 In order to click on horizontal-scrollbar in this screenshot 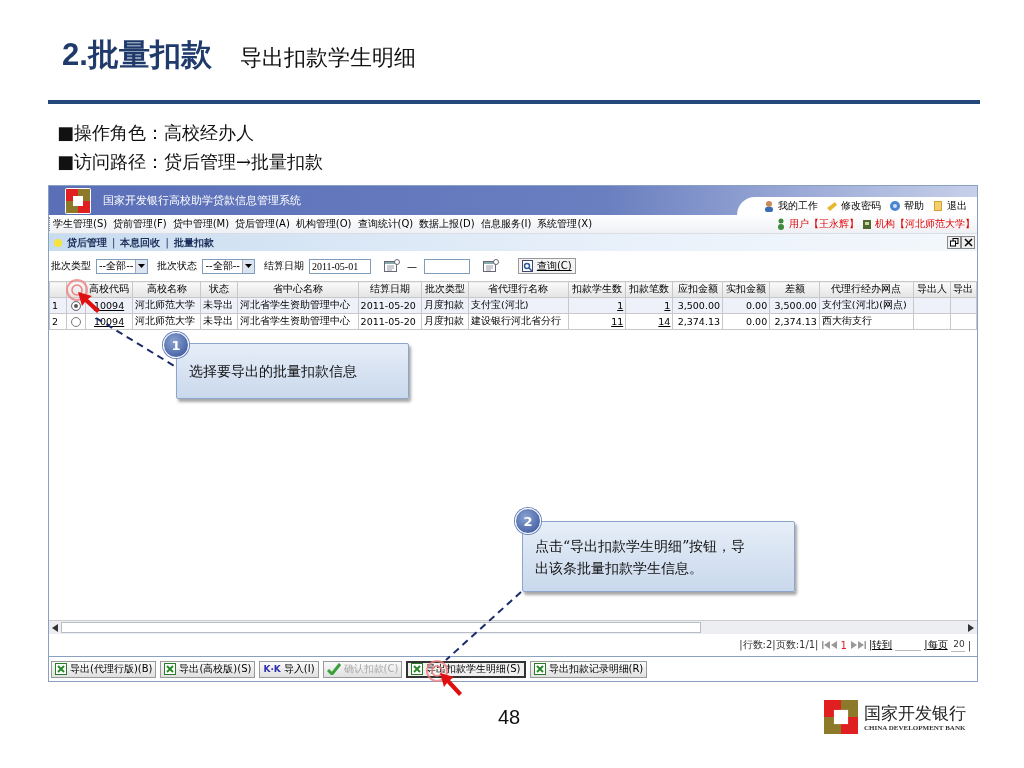, I will do `click(513, 627)`.